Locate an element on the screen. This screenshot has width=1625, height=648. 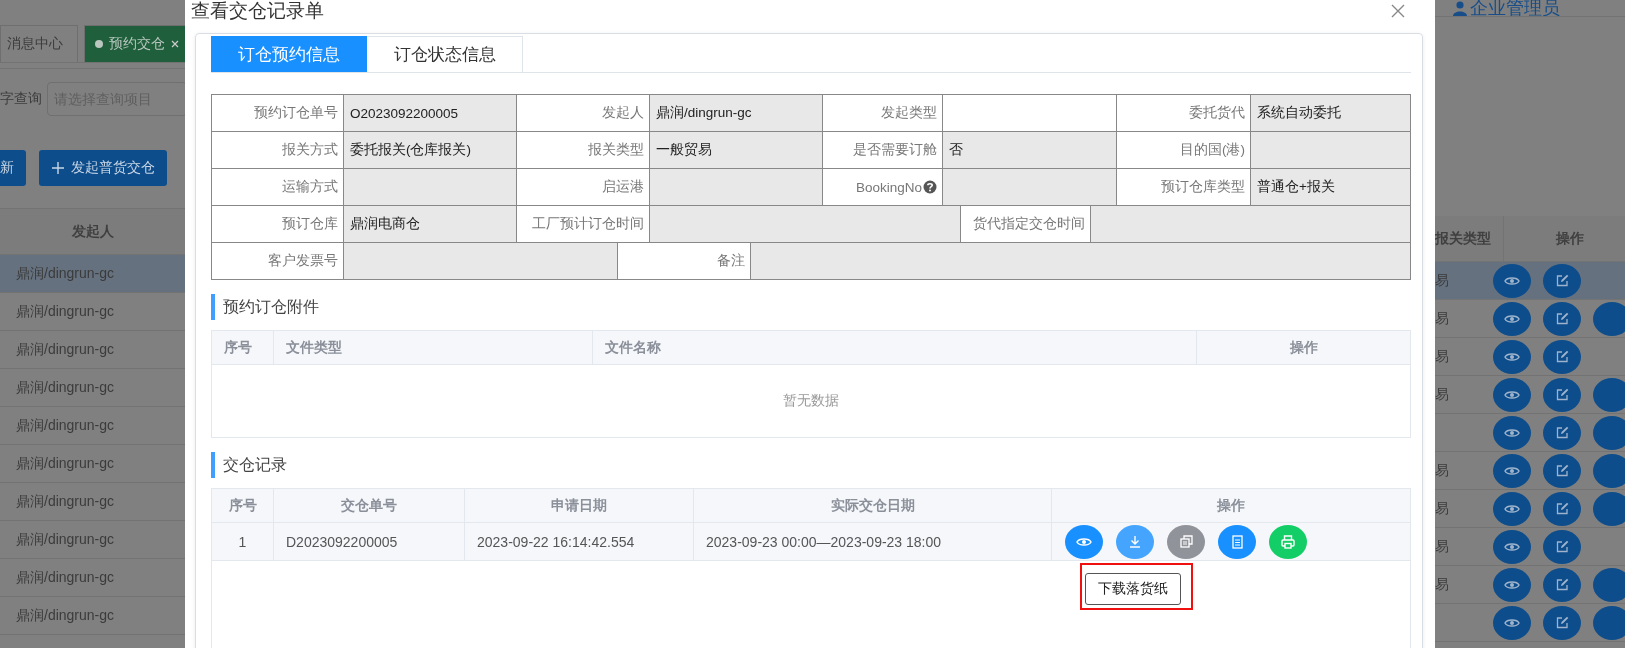
empty-text: 暂无数据 is located at coordinates (811, 401).